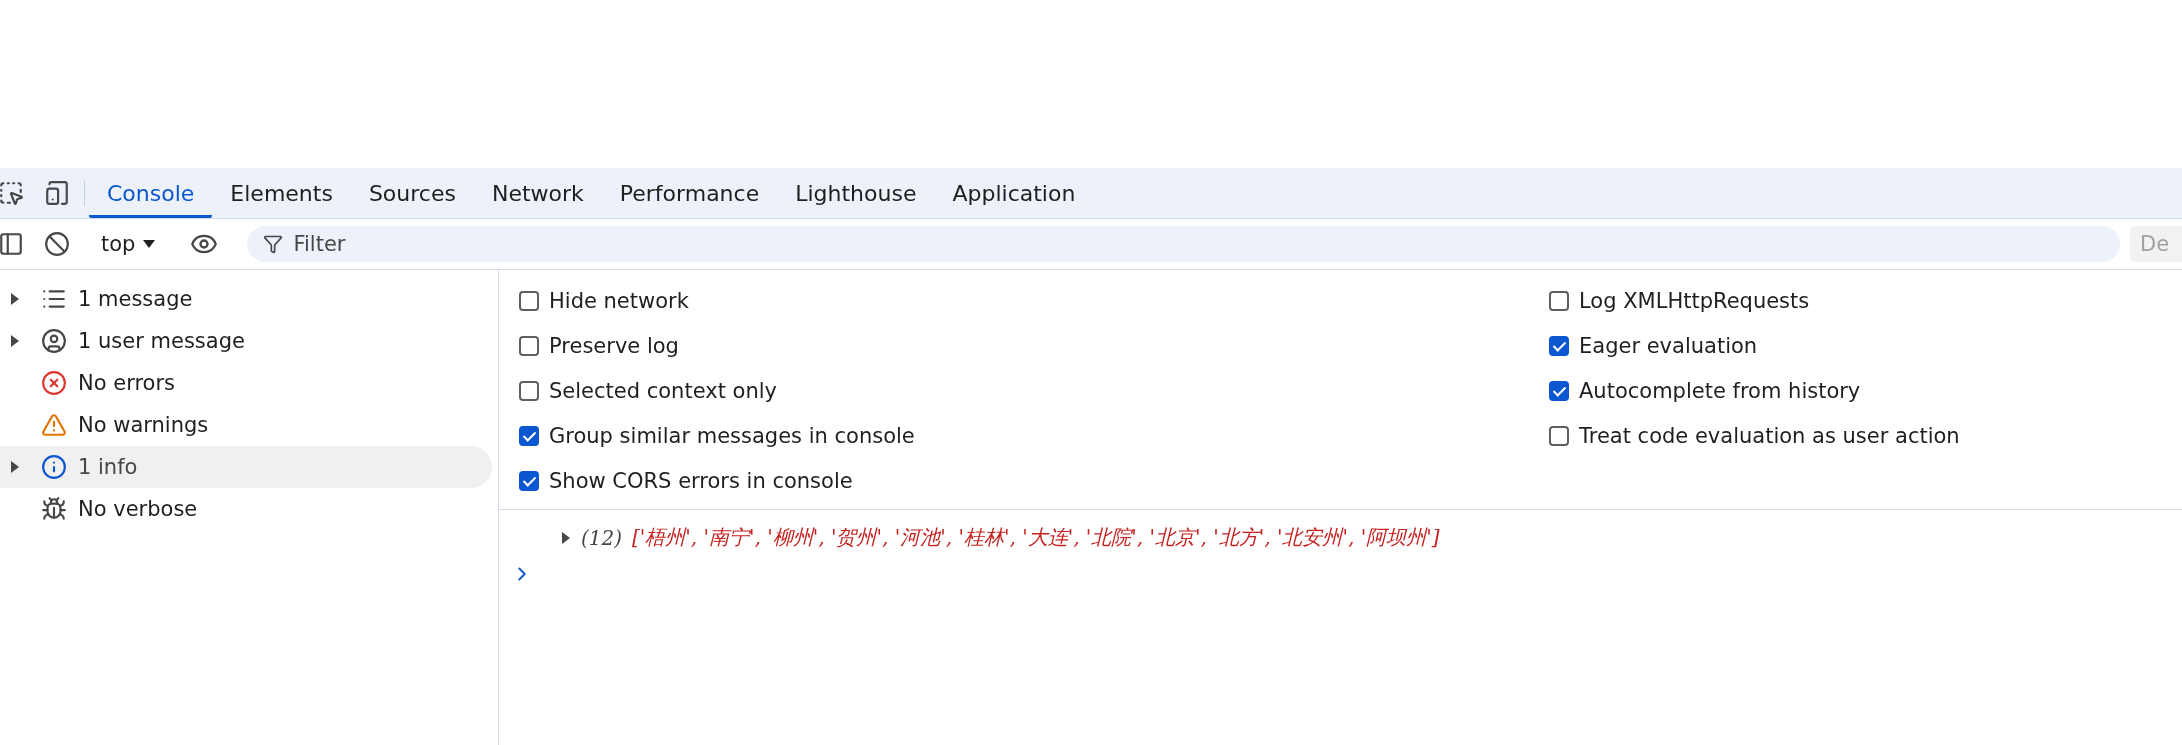 The width and height of the screenshot is (2182, 745). I want to click on tab: Sources, so click(412, 194).